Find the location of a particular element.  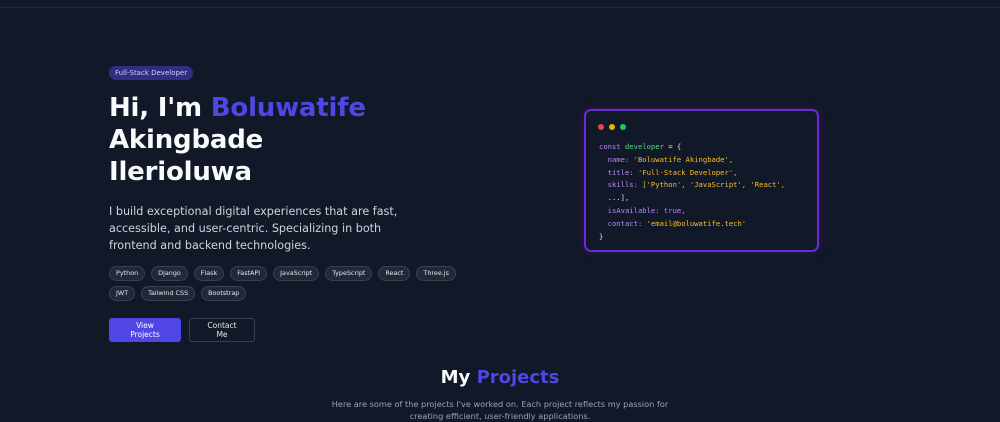

header-divider is located at coordinates (500, 7).